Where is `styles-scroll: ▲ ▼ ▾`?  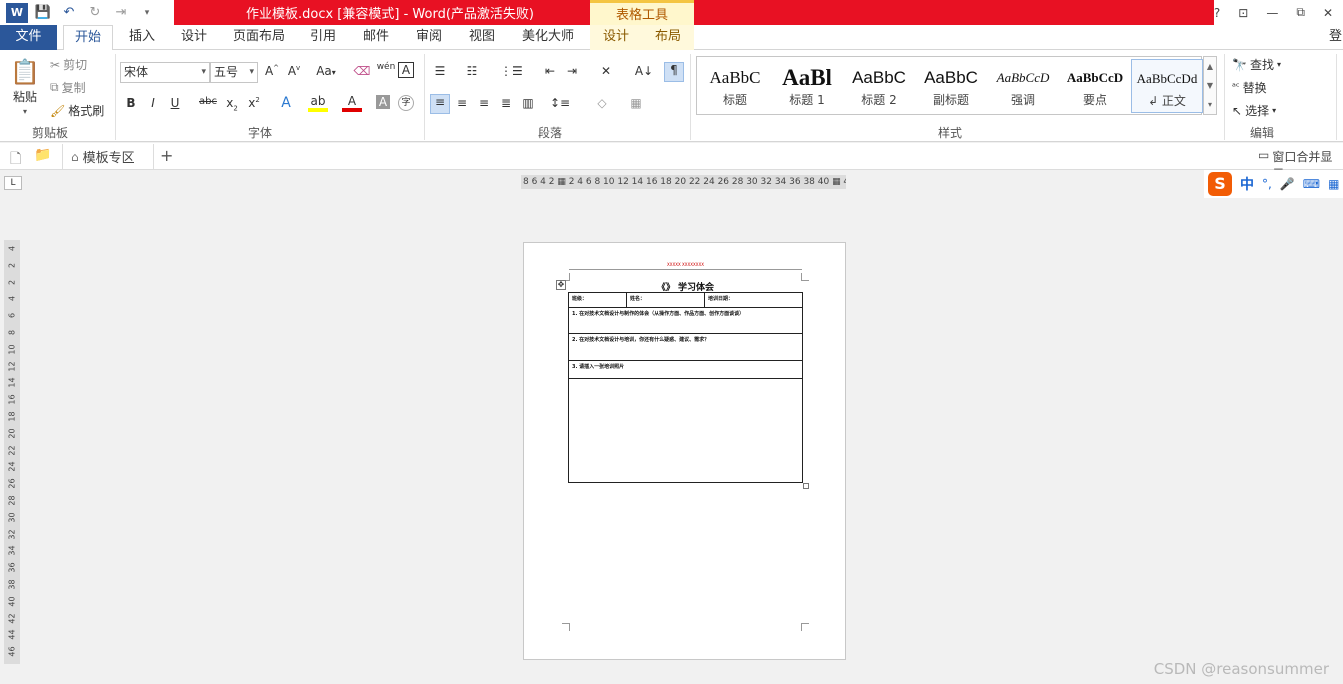
styles-scroll: ▲ ▼ ▾ is located at coordinates (1210, 85).